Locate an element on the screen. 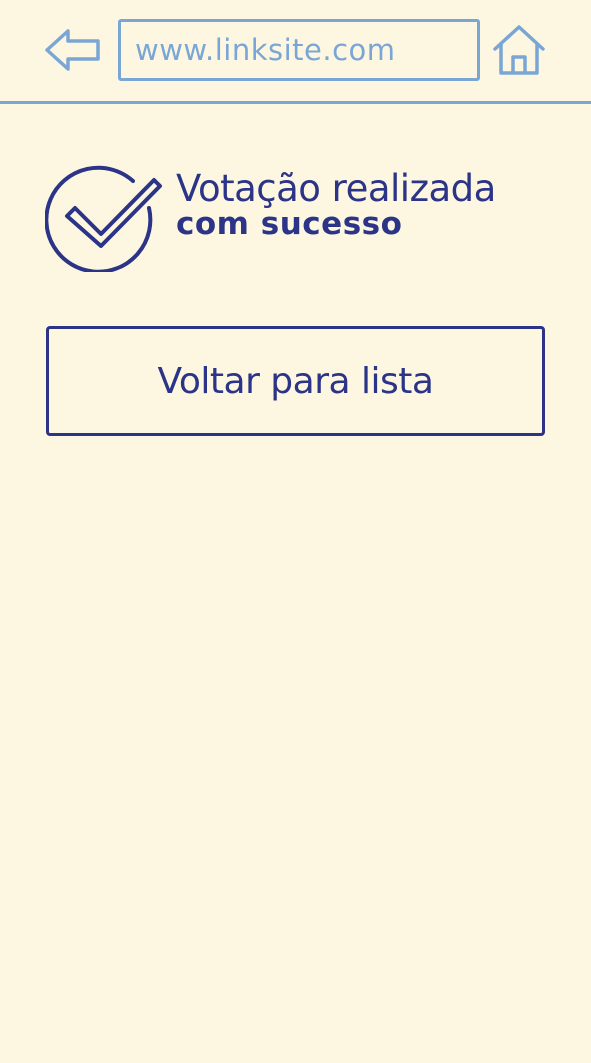 The width and height of the screenshot is (591, 1063). url-input is located at coordinates (299, 50).